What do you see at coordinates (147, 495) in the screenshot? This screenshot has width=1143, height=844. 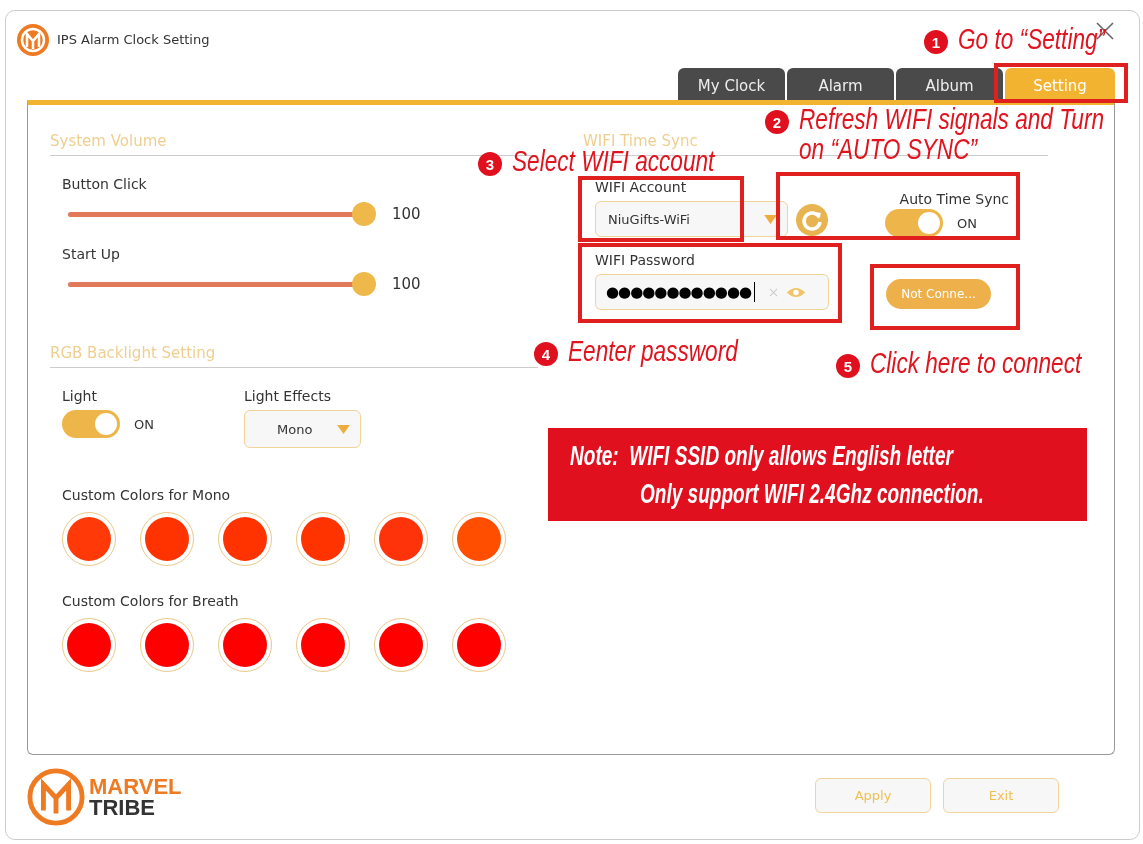 I see `palette-label: Custom Colors for Mono` at bounding box center [147, 495].